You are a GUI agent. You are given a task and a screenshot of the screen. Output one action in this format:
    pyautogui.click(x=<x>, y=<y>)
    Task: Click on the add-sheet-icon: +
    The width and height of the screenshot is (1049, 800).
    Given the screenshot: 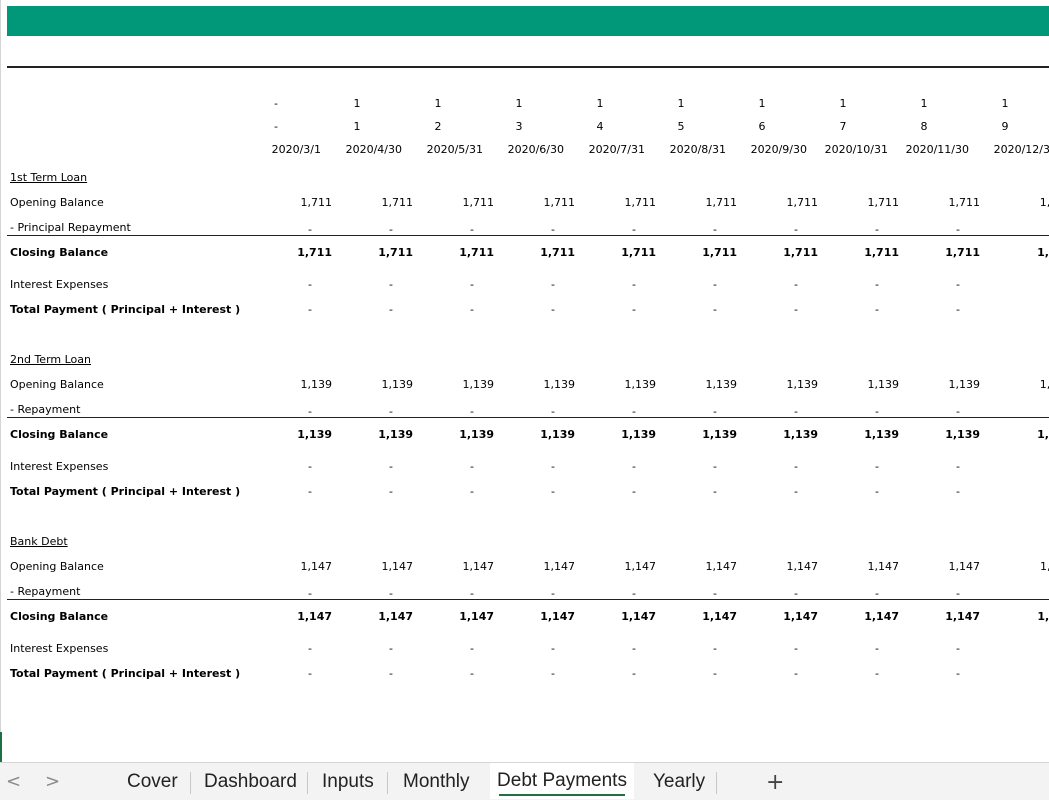 What is the action you would take?
    pyautogui.click(x=775, y=782)
    